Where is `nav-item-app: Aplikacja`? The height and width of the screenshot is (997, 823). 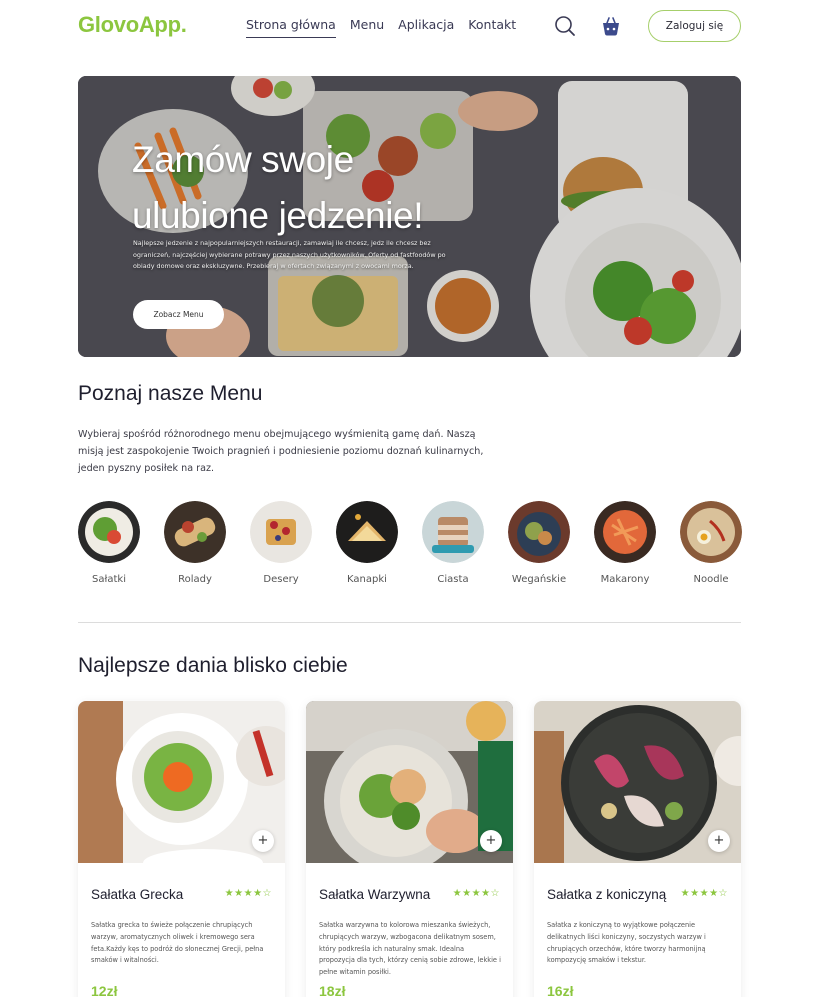
nav-item-app: Aplikacja is located at coordinates (426, 27).